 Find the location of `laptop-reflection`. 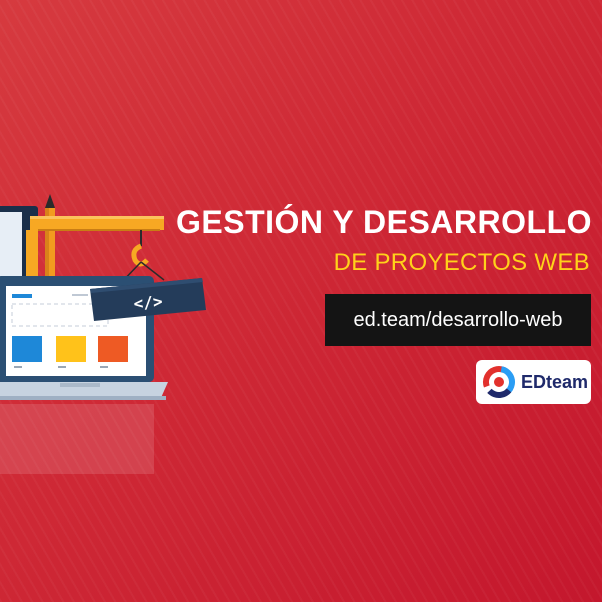

laptop-reflection is located at coordinates (77, 439).